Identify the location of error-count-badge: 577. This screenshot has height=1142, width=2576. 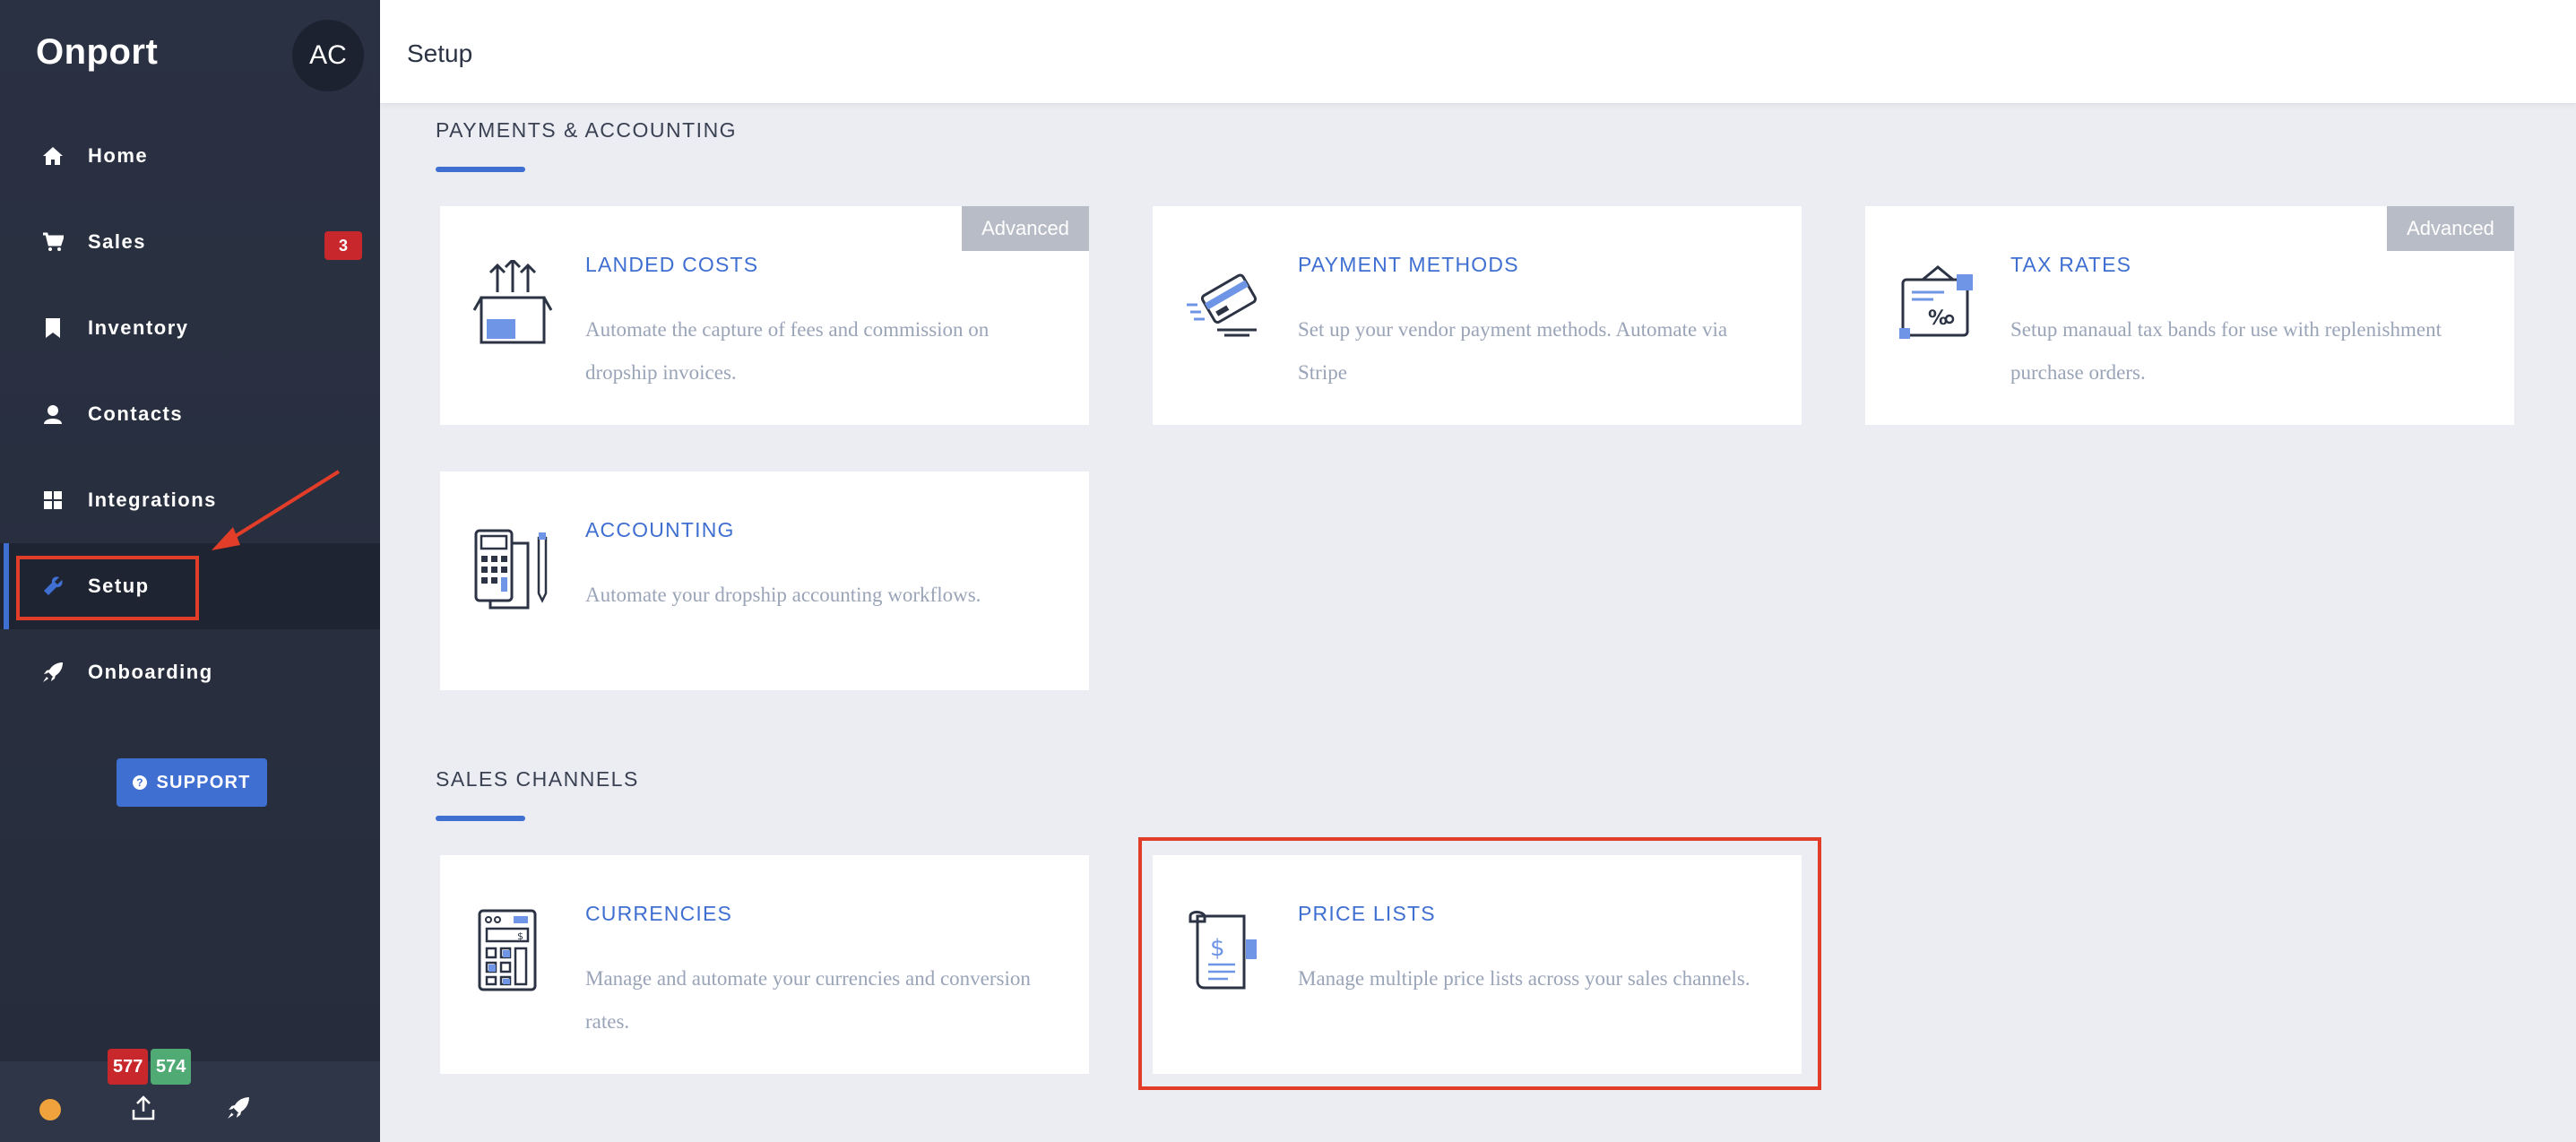
(128, 1067).